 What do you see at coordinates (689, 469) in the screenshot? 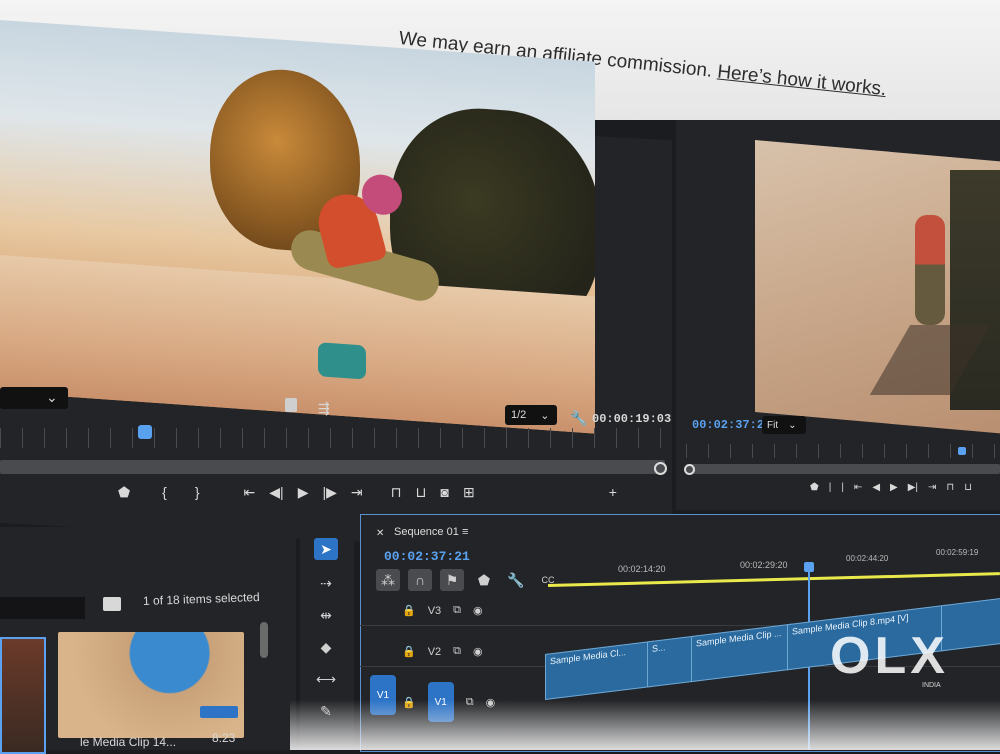
I see `program-scroll-start` at bounding box center [689, 469].